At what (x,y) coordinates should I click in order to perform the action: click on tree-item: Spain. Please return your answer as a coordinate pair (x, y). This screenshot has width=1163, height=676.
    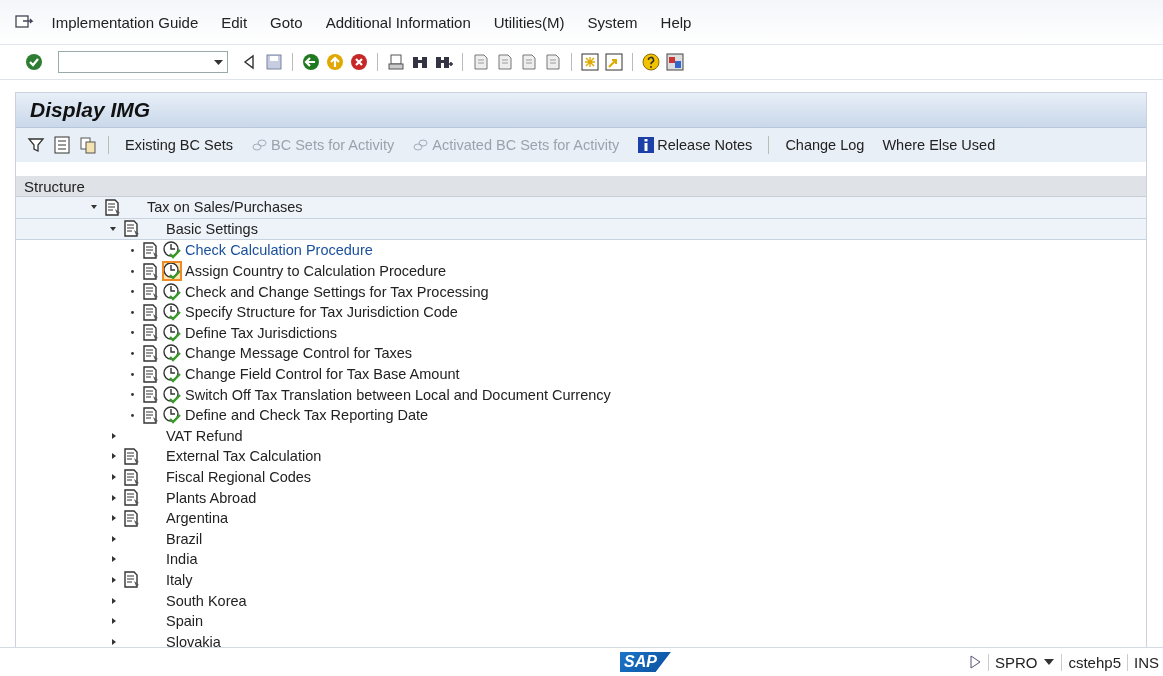
    Looking at the image, I should click on (184, 621).